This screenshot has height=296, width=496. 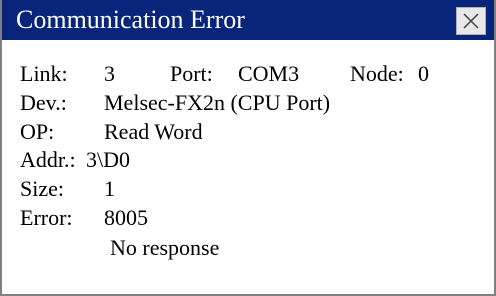 What do you see at coordinates (255, 132) in the screenshot?
I see `operation-row: OP: Read Word` at bounding box center [255, 132].